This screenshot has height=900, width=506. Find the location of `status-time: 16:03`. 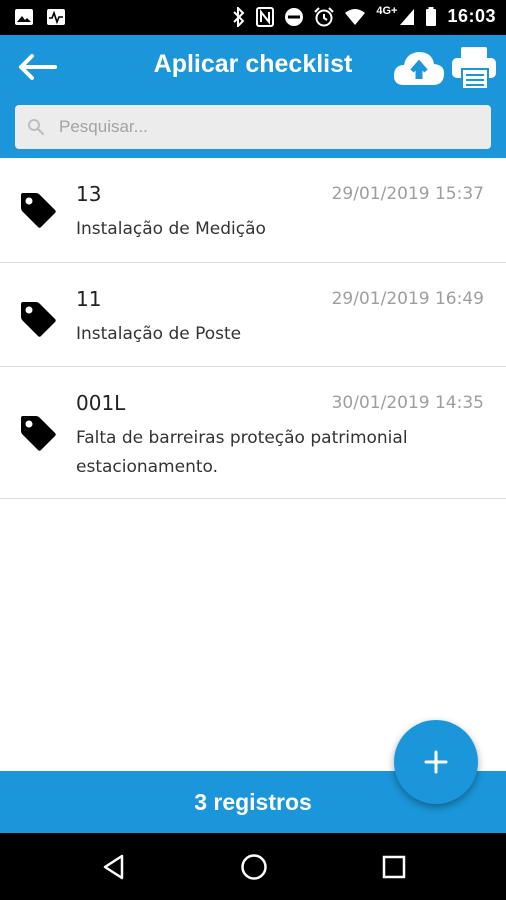

status-time: 16:03 is located at coordinates (471, 16).